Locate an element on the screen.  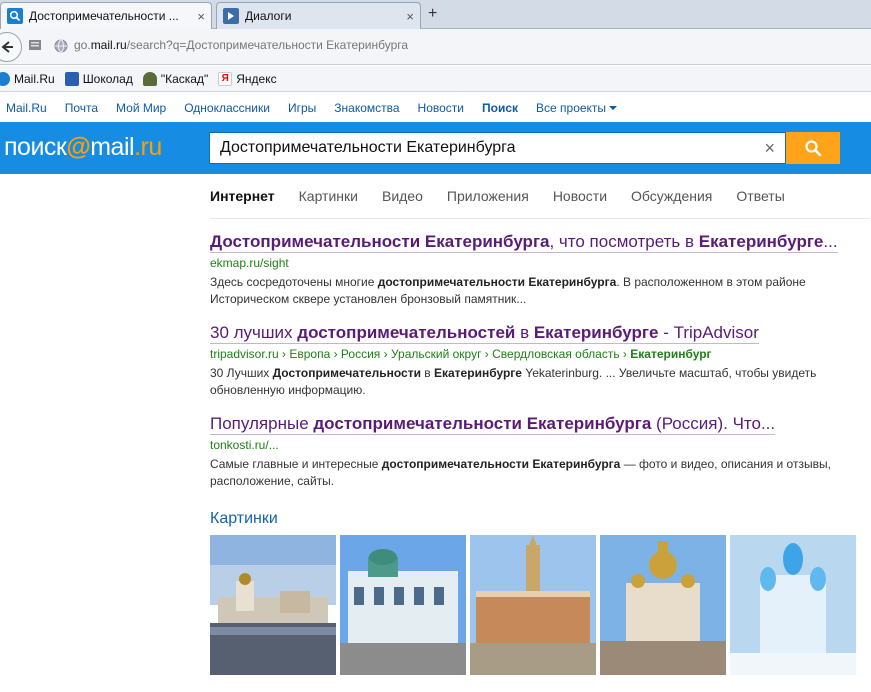
search-header: поиск@mail.ru × is located at coordinates (435, 148).